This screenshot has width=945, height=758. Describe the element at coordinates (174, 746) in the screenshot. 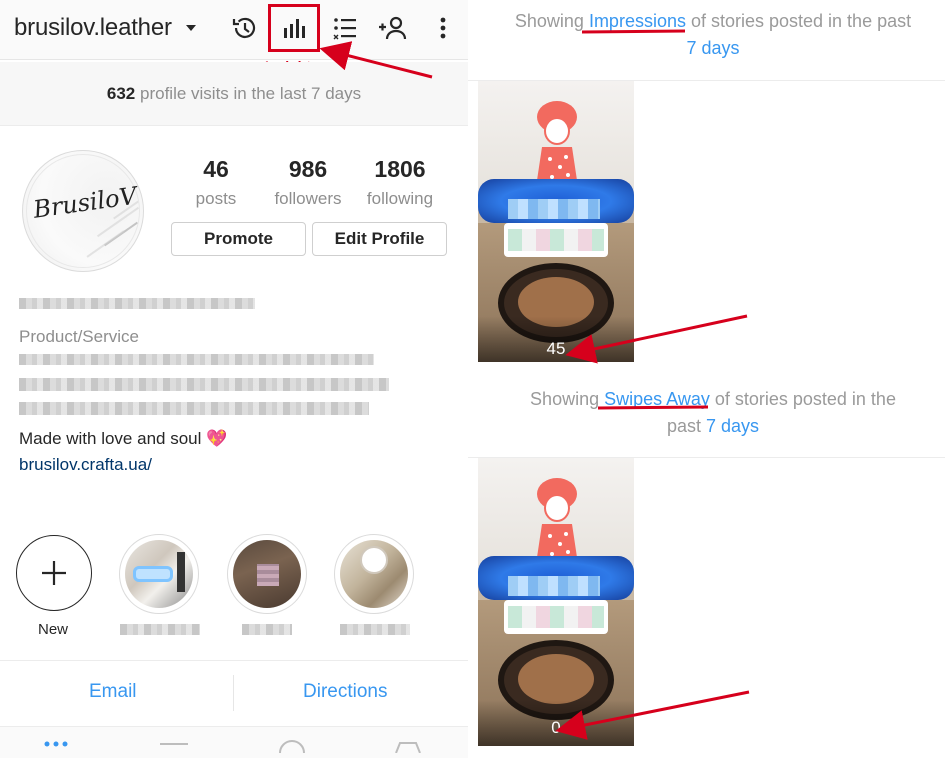

I see `feed-tab-icon` at that location.